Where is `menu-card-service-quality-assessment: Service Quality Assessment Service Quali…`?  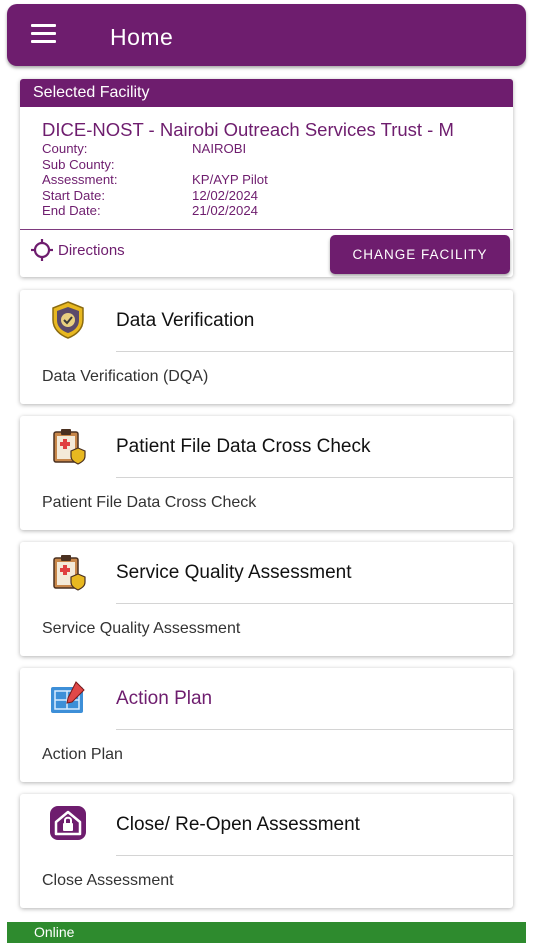 menu-card-service-quality-assessment: Service Quality Assessment Service Quali… is located at coordinates (266, 599).